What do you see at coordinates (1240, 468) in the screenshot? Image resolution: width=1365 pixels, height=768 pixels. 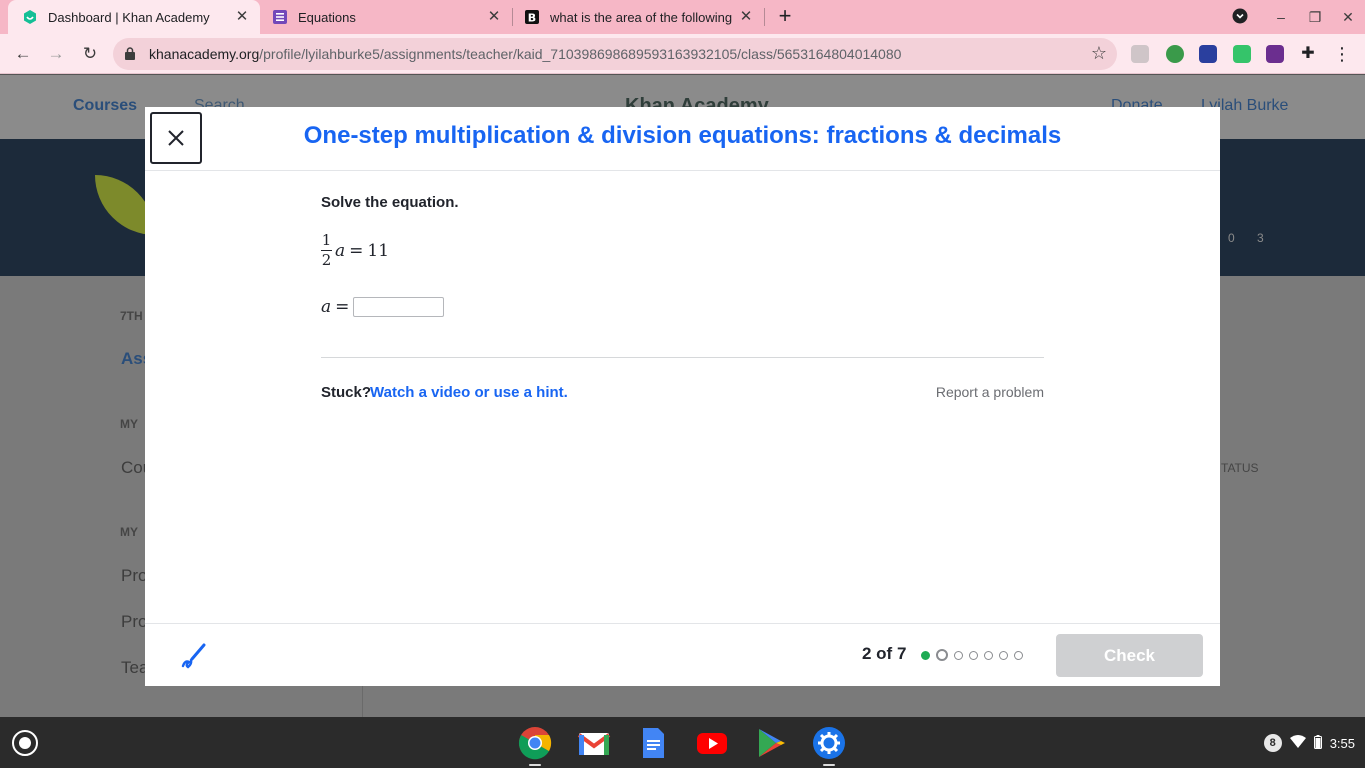 I see `status-column-header: TATUS` at bounding box center [1240, 468].